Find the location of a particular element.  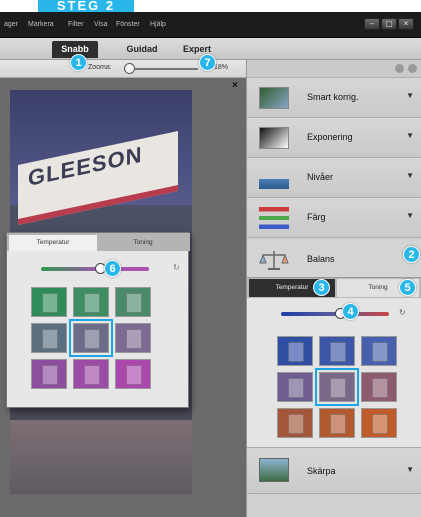

adjustment-smart-fix: Smart korrig. ▼ is located at coordinates (334, 98).